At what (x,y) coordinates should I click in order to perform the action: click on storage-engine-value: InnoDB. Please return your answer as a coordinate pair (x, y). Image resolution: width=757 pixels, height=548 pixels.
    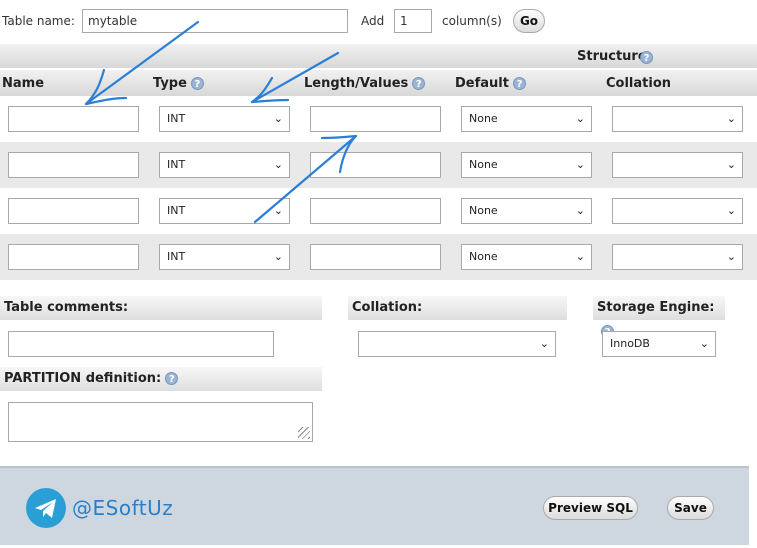
    Looking at the image, I should click on (630, 343).